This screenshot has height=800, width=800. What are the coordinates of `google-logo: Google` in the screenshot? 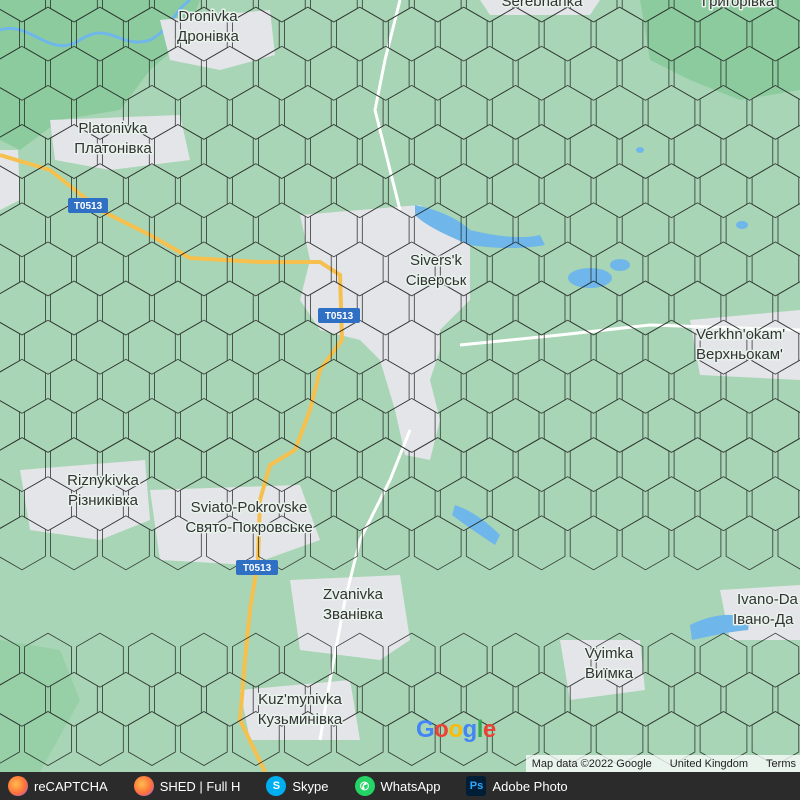 It's located at (456, 730).